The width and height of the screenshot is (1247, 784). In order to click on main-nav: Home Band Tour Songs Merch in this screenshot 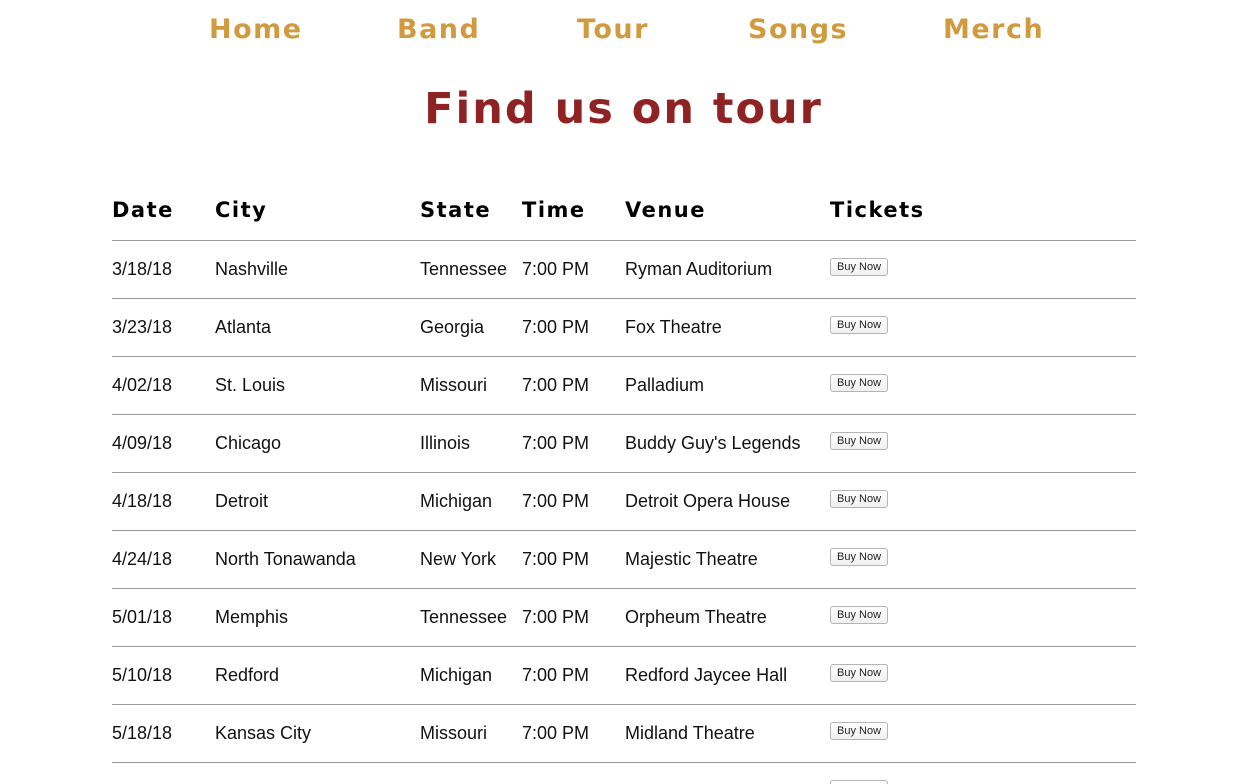, I will do `click(623, 30)`.